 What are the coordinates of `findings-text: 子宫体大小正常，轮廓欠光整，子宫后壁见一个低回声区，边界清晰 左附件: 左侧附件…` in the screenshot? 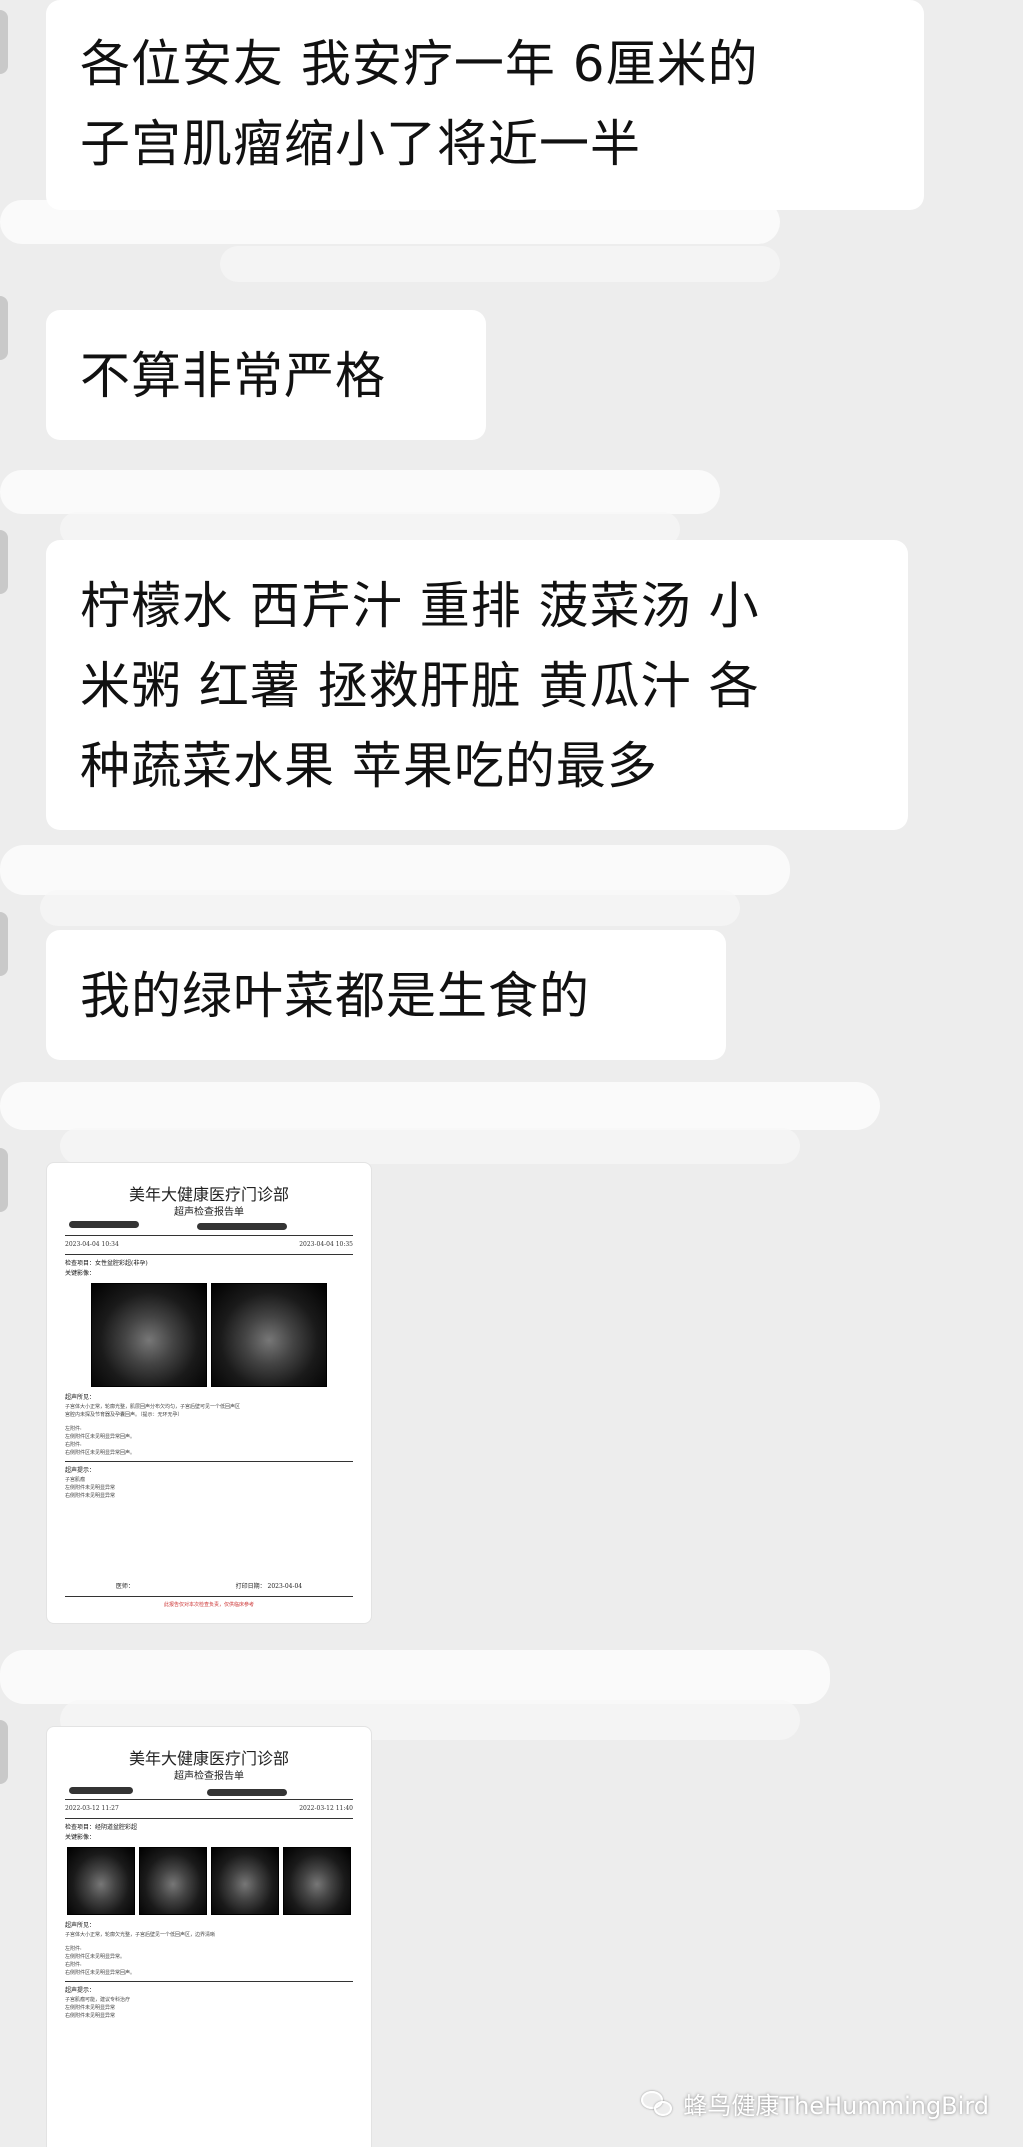 It's located at (140, 1954).